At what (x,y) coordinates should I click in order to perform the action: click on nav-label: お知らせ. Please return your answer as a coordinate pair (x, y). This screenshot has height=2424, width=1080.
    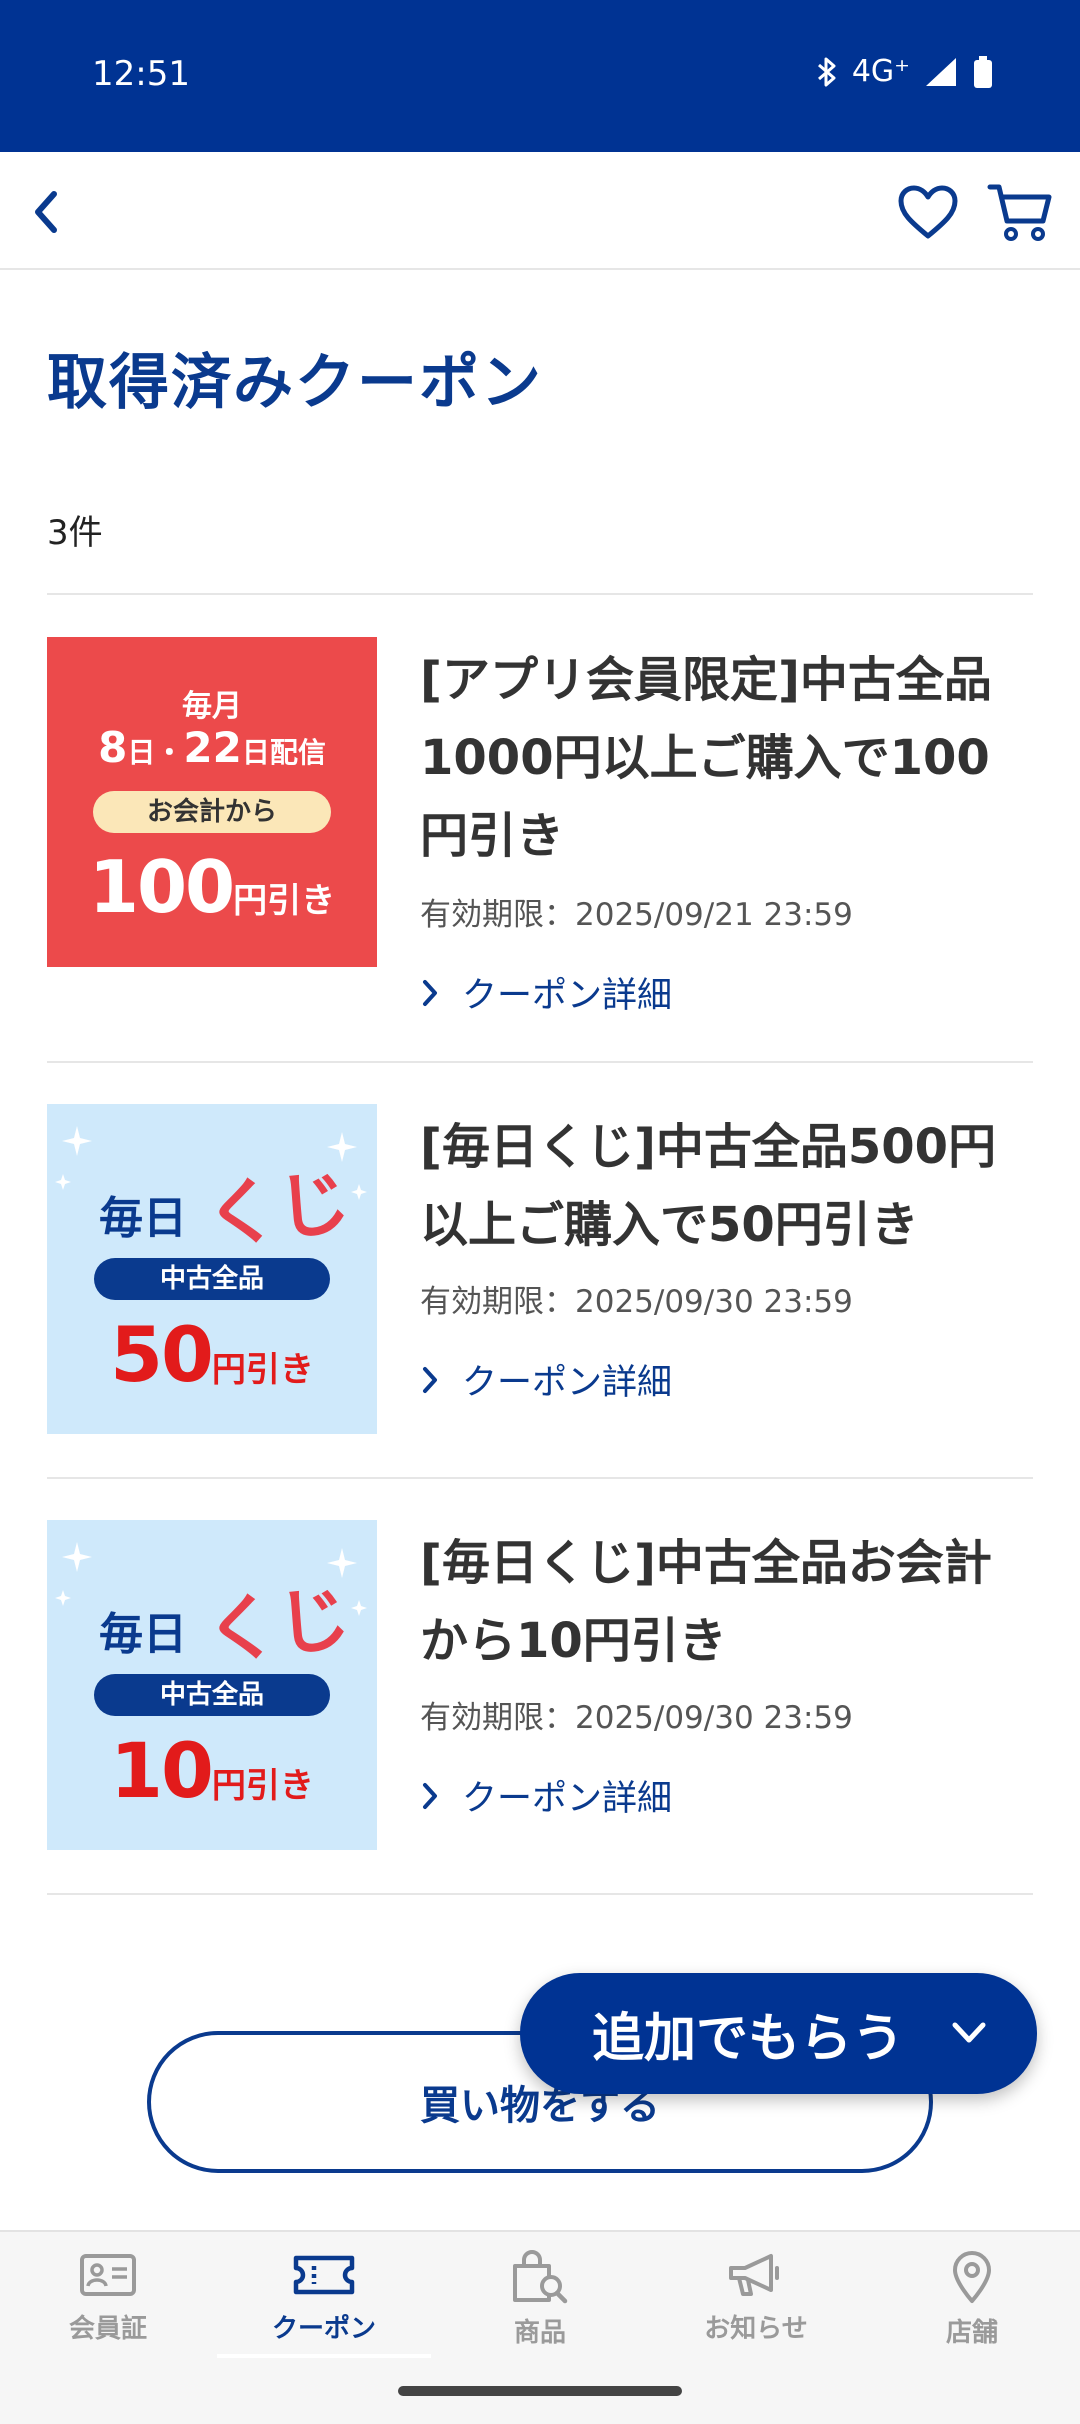
    Looking at the image, I should click on (756, 2329).